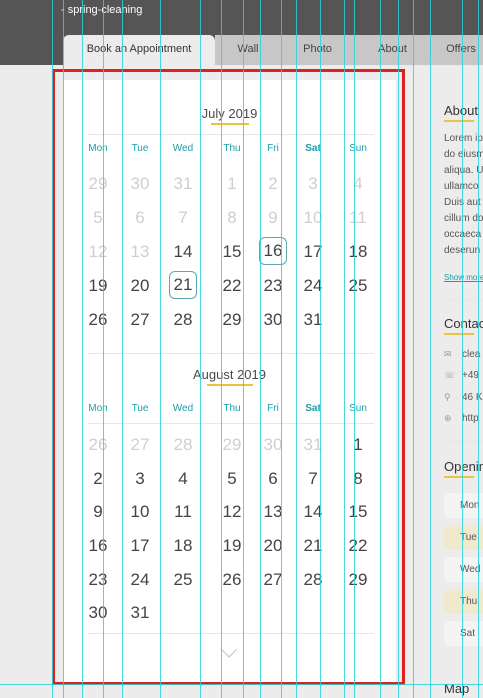 The height and width of the screenshot is (698, 483). Describe the element at coordinates (463, 154) in the screenshot. I see `about-text-line: do eiusm` at that location.